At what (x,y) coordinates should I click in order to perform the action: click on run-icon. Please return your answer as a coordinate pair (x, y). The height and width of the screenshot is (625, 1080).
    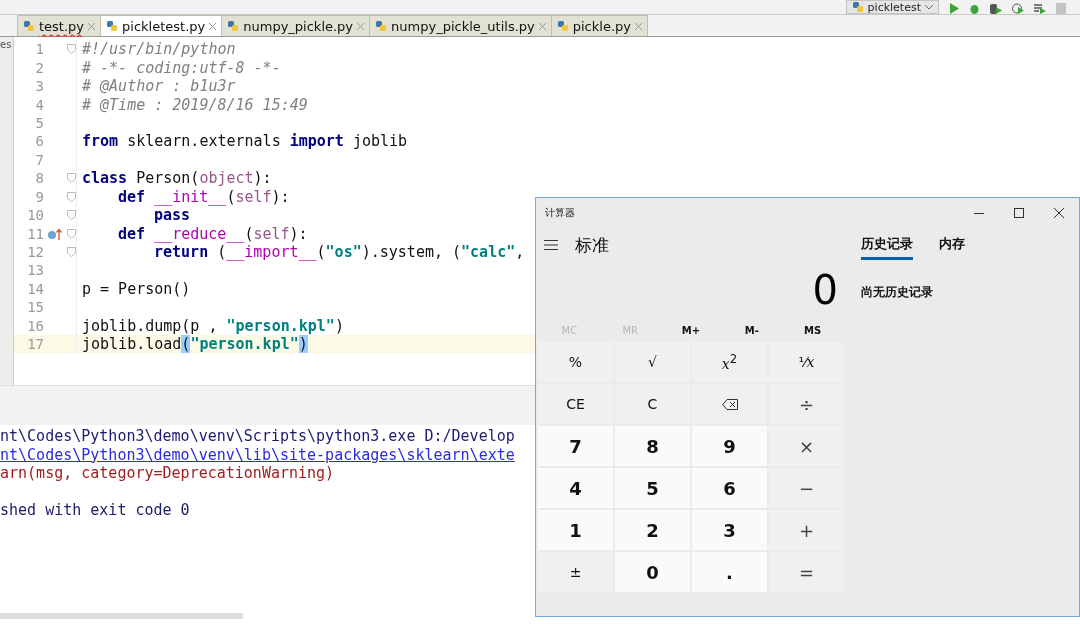
    Looking at the image, I should click on (954, 8).